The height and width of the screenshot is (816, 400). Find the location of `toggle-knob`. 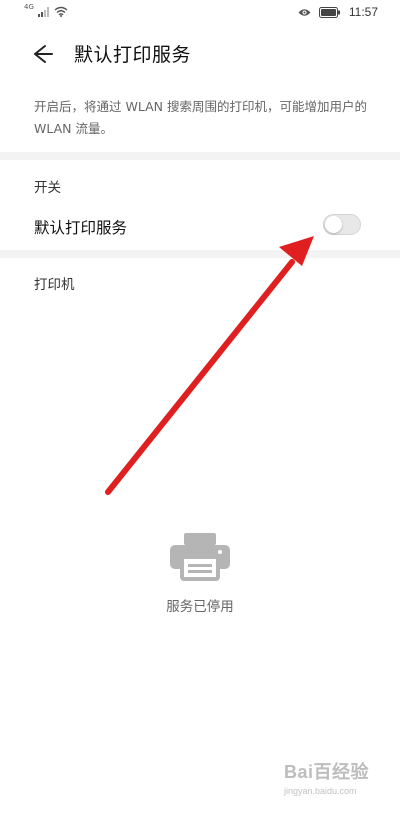

toggle-knob is located at coordinates (333, 224).